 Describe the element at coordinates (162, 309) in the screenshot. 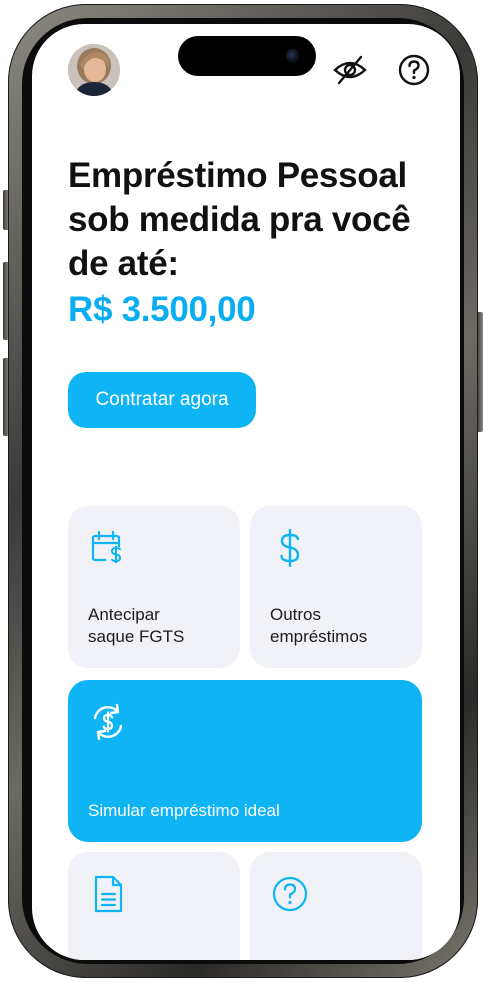

I see `loan-amount: R$ 3.500,00` at that location.